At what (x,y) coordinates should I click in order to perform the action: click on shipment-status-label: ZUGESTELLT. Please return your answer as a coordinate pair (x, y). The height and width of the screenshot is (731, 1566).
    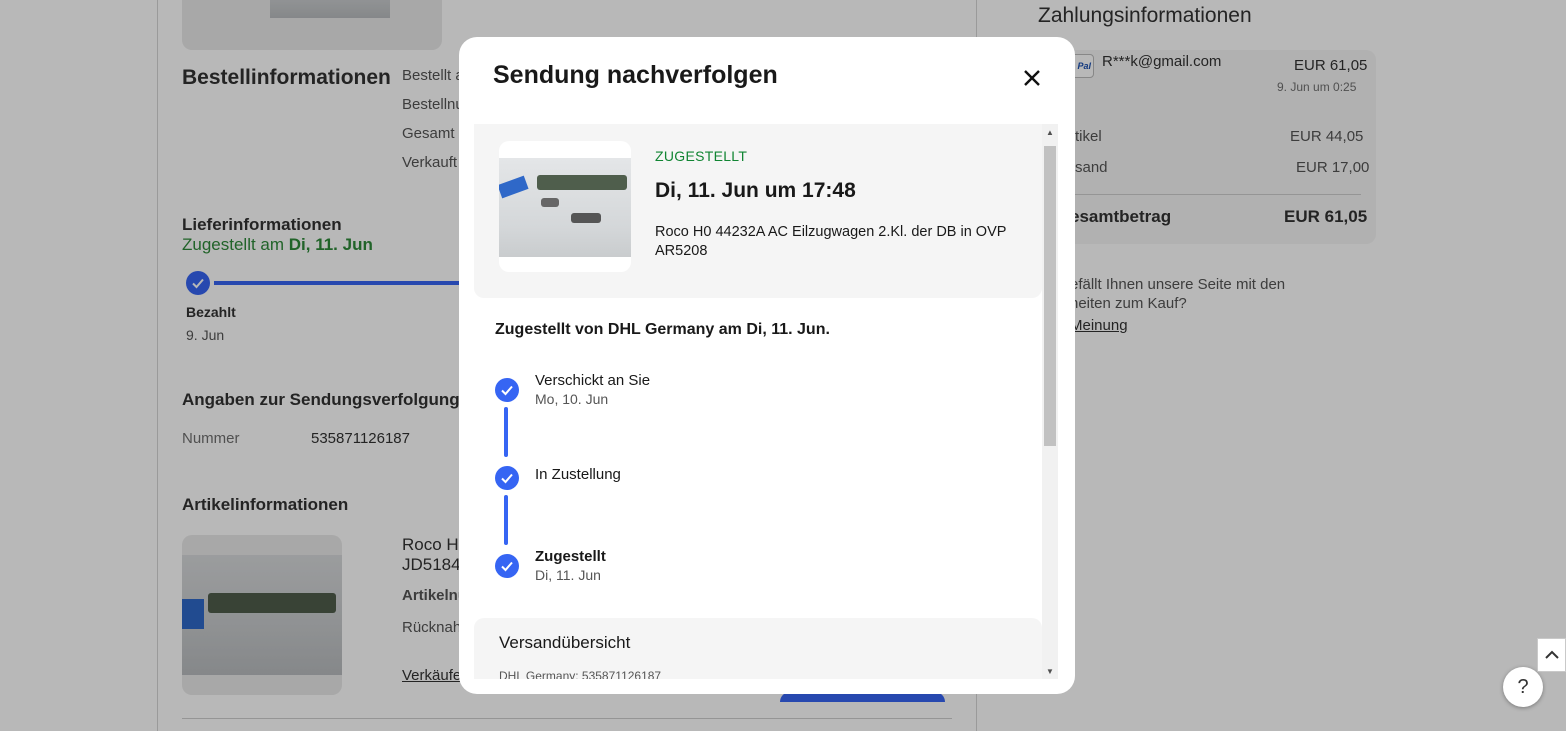
    Looking at the image, I should click on (701, 156).